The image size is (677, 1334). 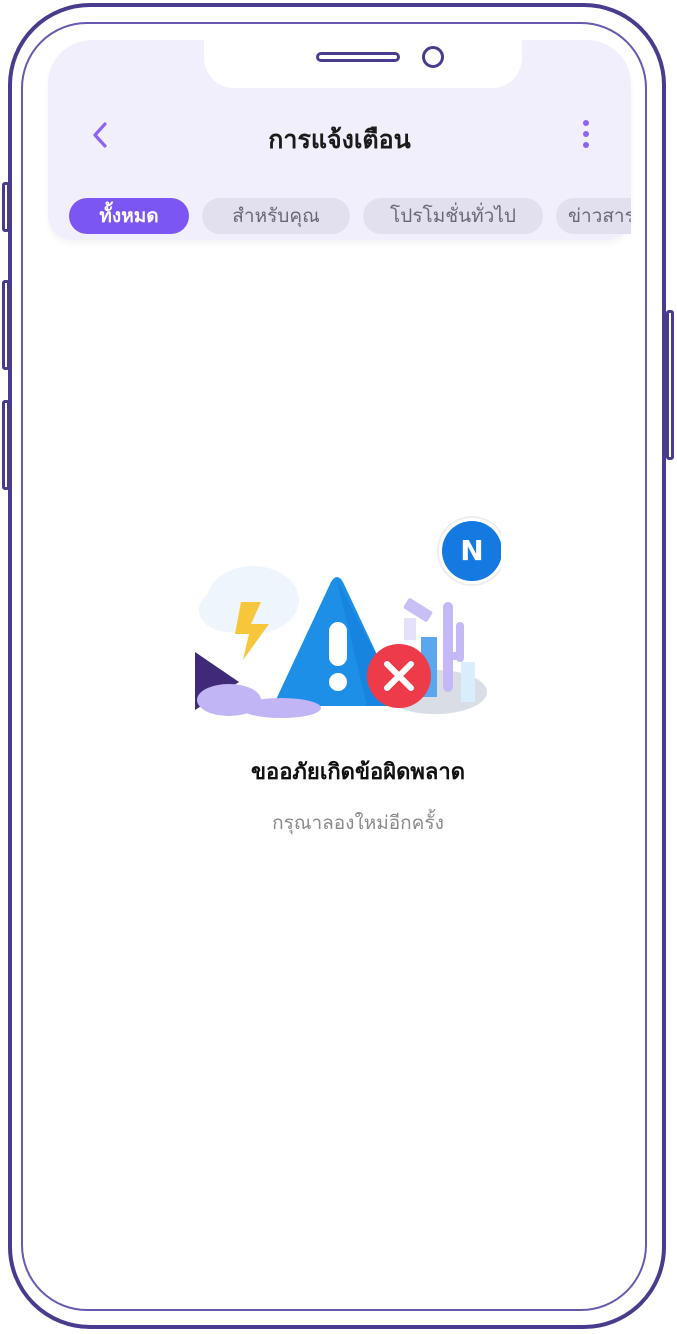 What do you see at coordinates (593, 216) in the screenshot?
I see `tab-news: ข่าวสาร` at bounding box center [593, 216].